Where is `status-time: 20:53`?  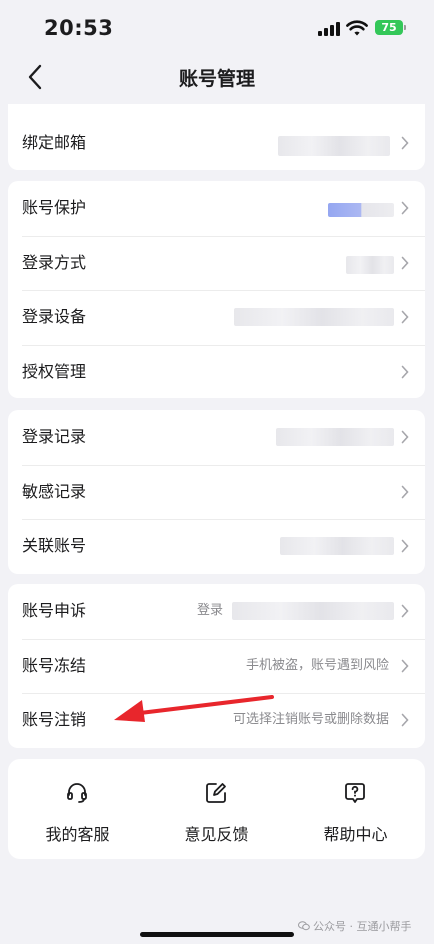 status-time: 20:53 is located at coordinates (79, 28).